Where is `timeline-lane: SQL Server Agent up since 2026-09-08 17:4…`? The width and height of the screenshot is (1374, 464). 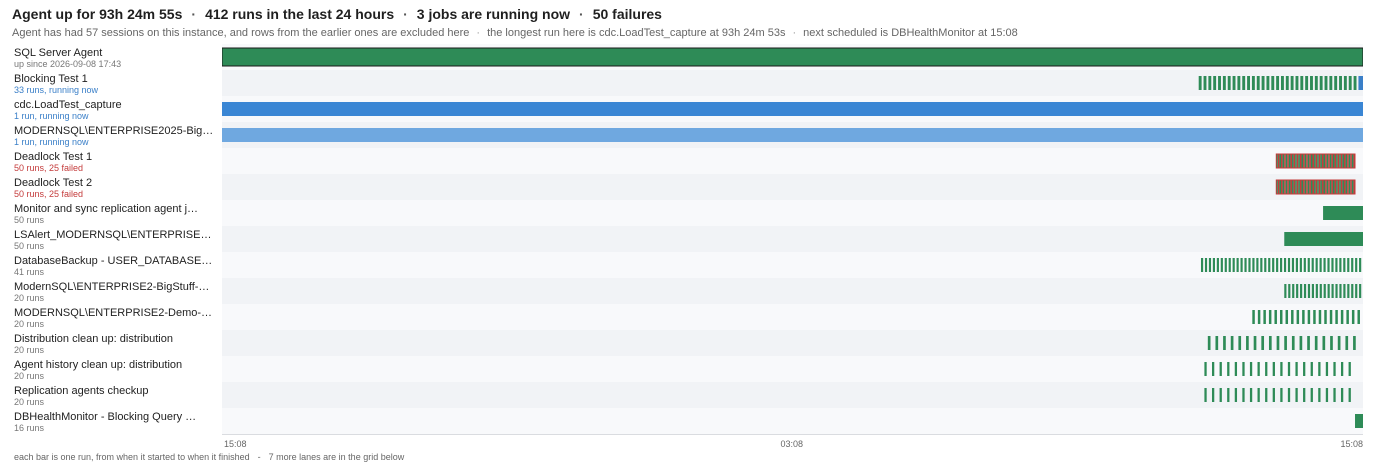
timeline-lane: SQL Server Agent up since 2026-09-08 17:4… is located at coordinates (687, 57).